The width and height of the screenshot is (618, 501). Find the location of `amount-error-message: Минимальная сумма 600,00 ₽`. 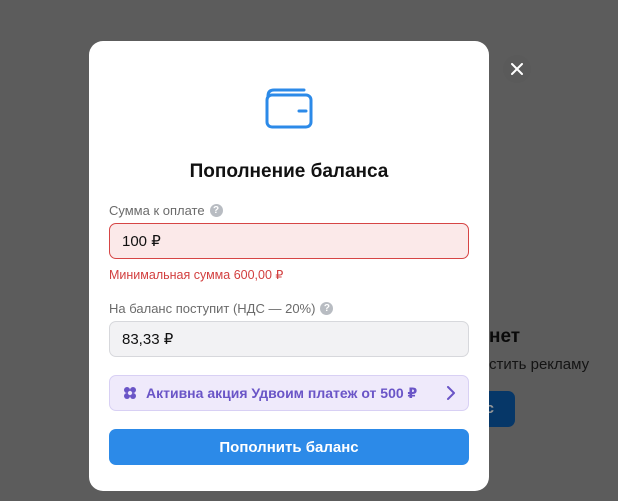

amount-error-message: Минимальная сумма 600,00 ₽ is located at coordinates (196, 275).